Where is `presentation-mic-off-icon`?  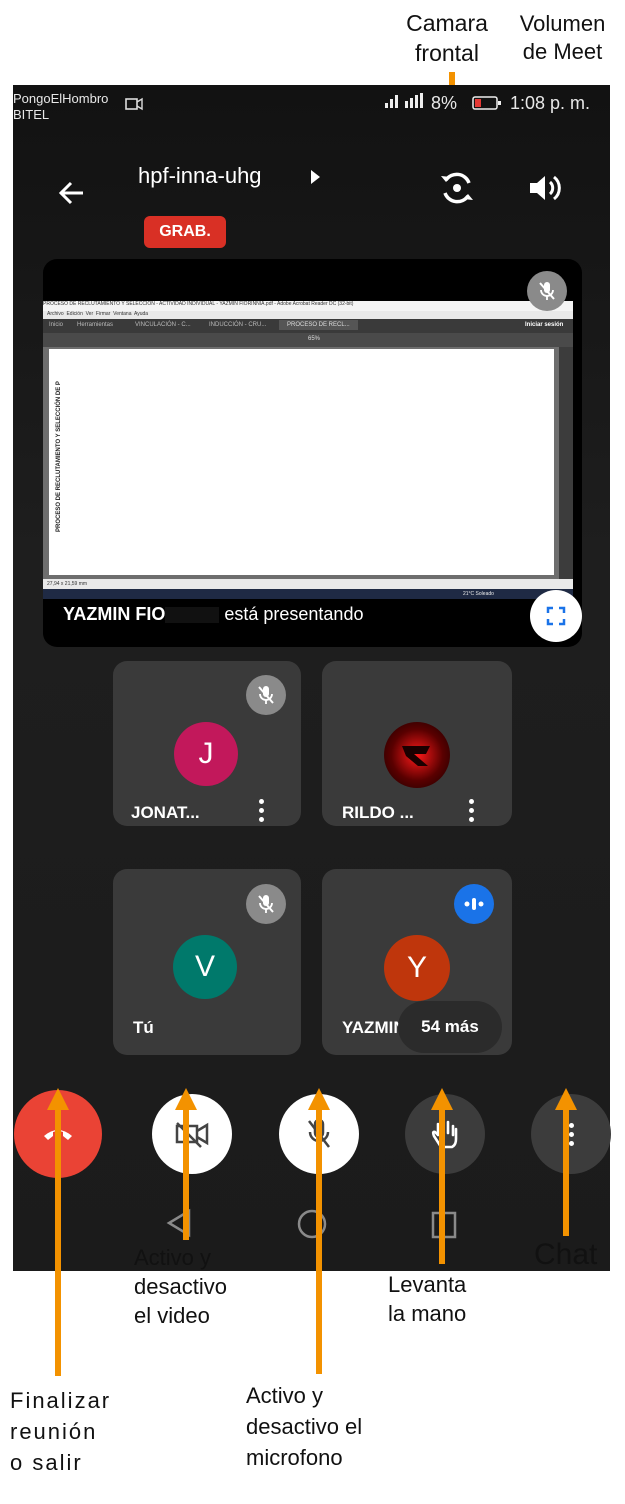 presentation-mic-off-icon is located at coordinates (547, 291).